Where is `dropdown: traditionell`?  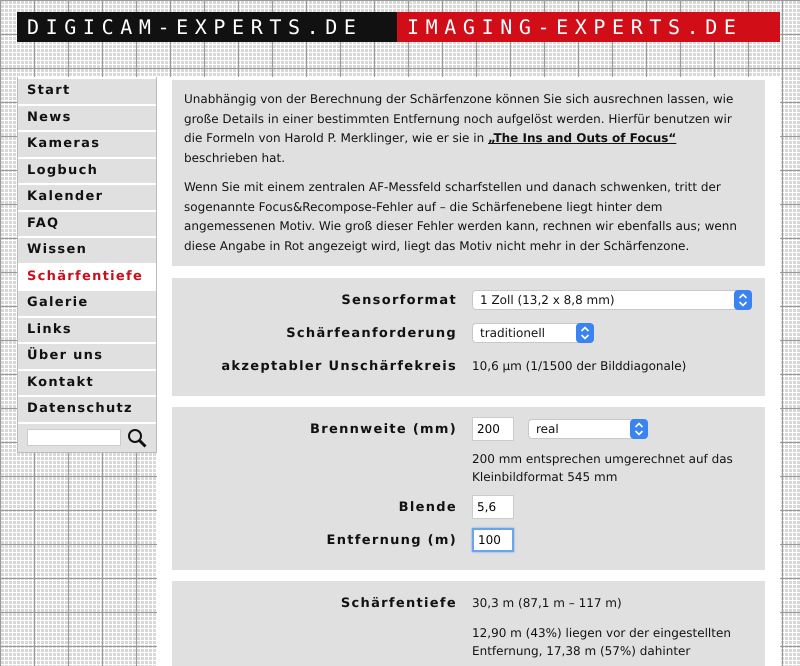 dropdown: traditionell is located at coordinates (533, 333).